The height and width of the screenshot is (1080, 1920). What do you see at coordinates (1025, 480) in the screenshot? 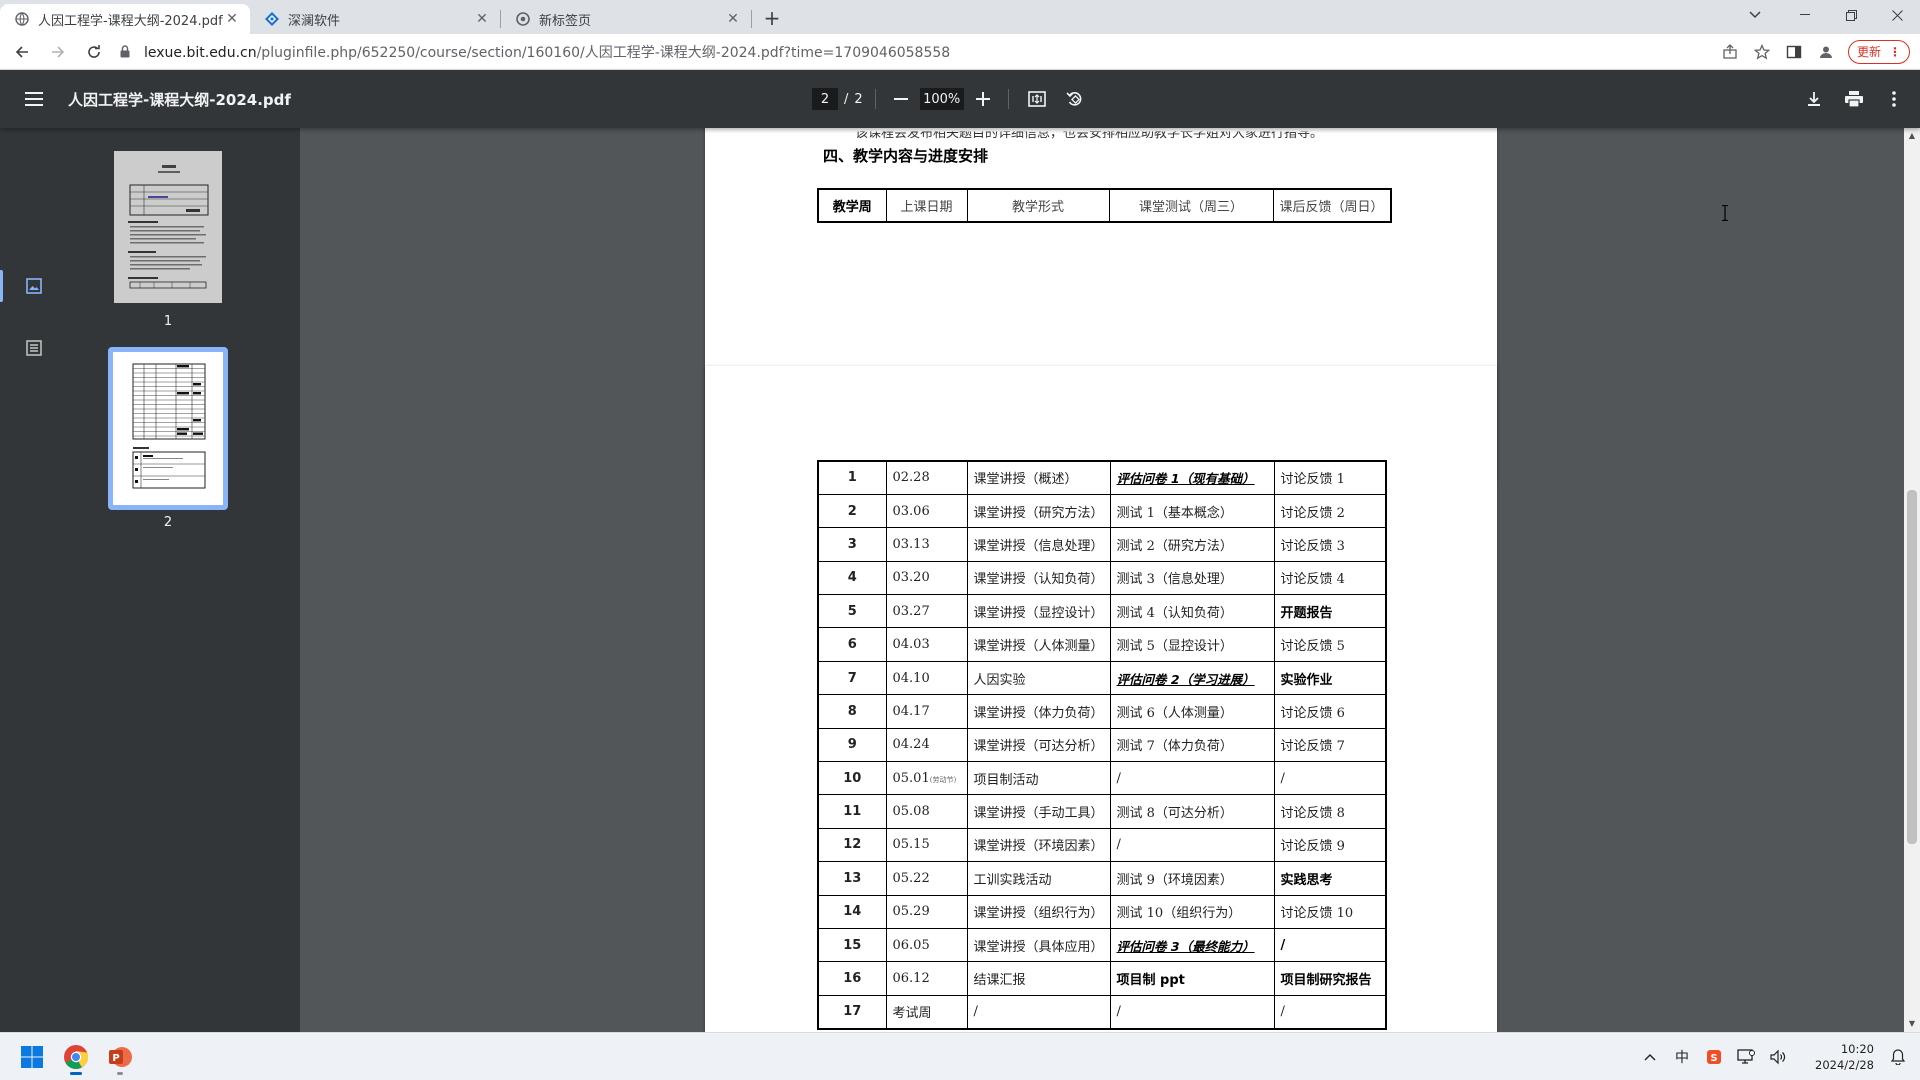
I see `form-cell-text: 课堂讲授（概述）` at bounding box center [1025, 480].